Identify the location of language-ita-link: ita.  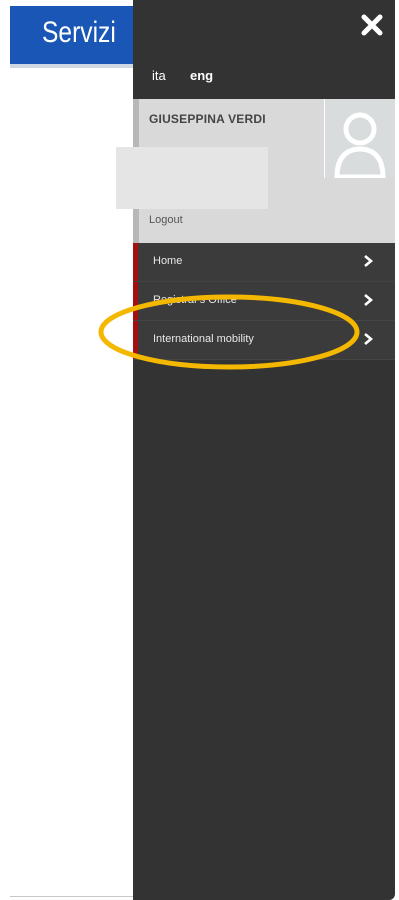
(159, 75).